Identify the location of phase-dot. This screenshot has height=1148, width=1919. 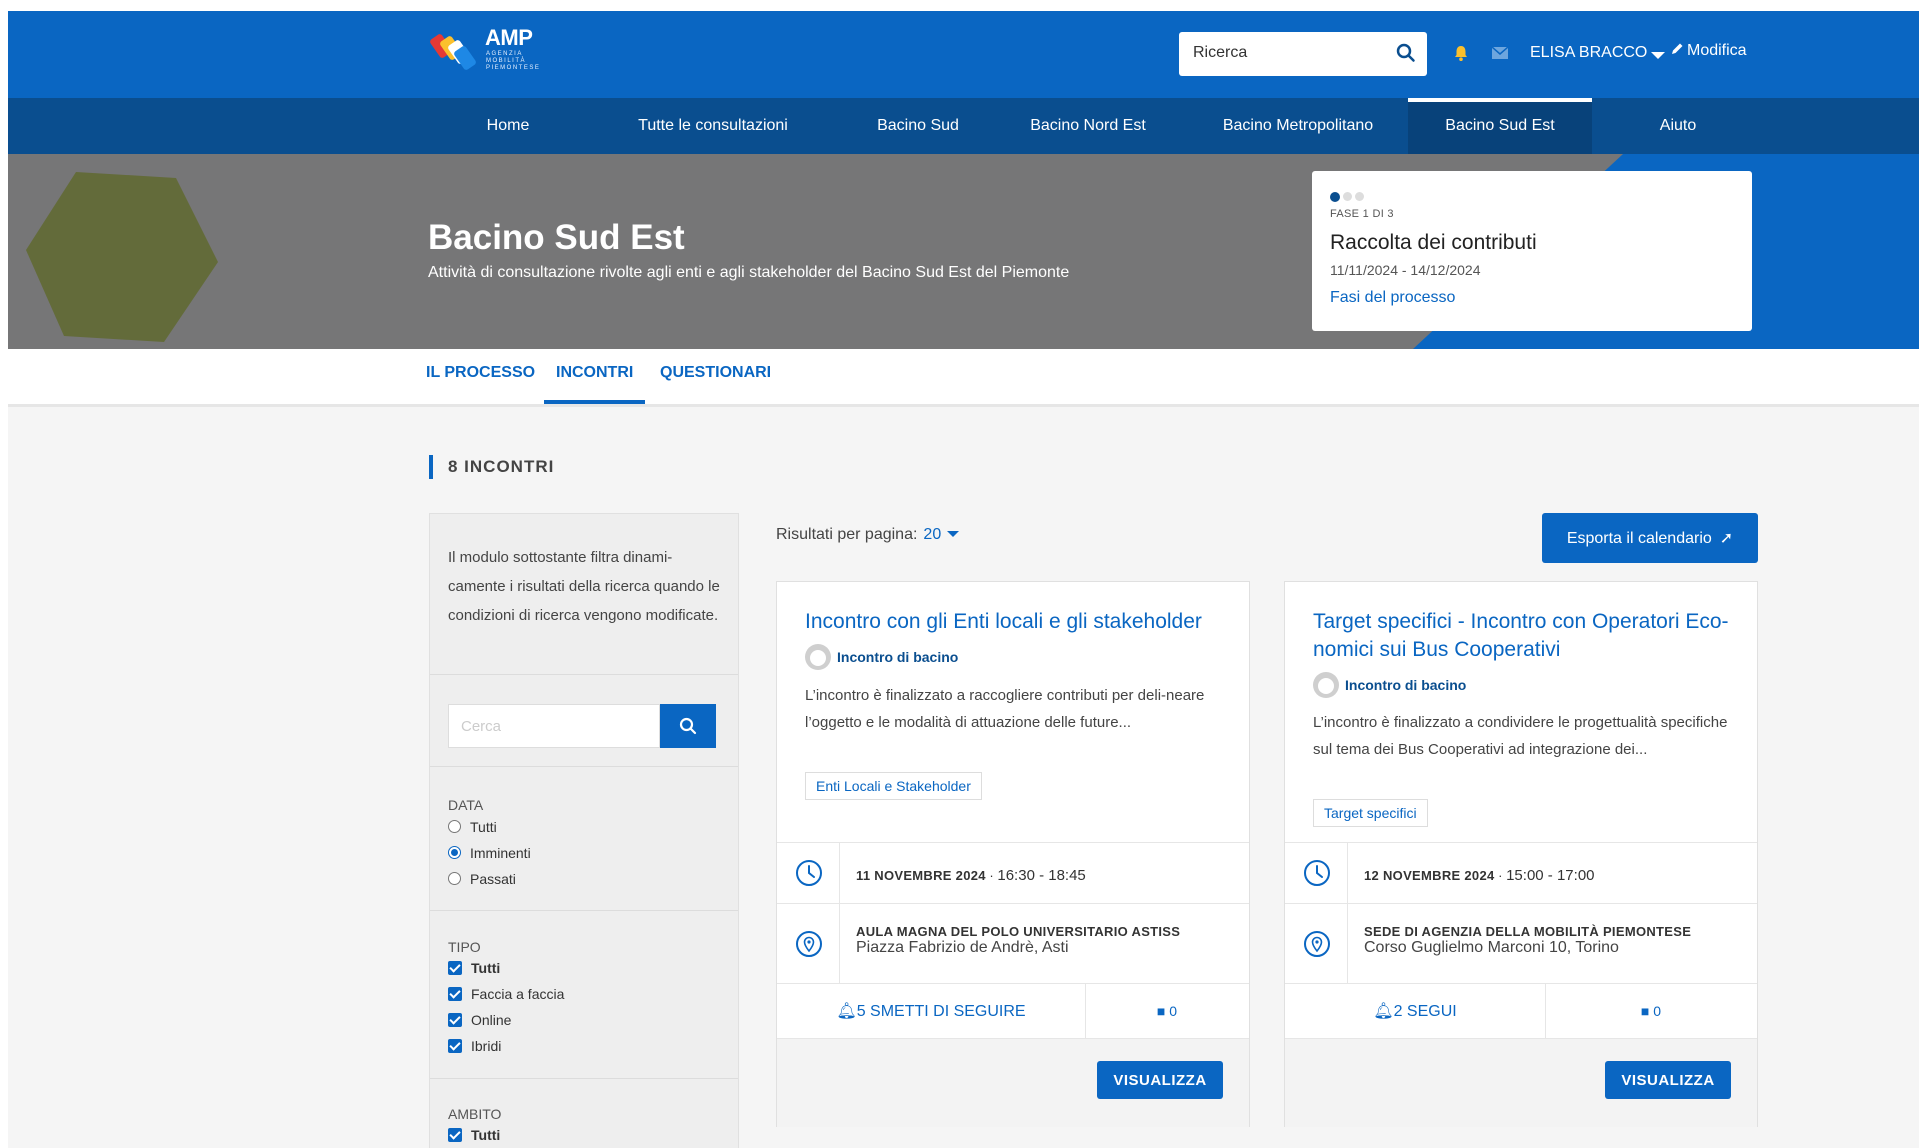
(1359, 197).